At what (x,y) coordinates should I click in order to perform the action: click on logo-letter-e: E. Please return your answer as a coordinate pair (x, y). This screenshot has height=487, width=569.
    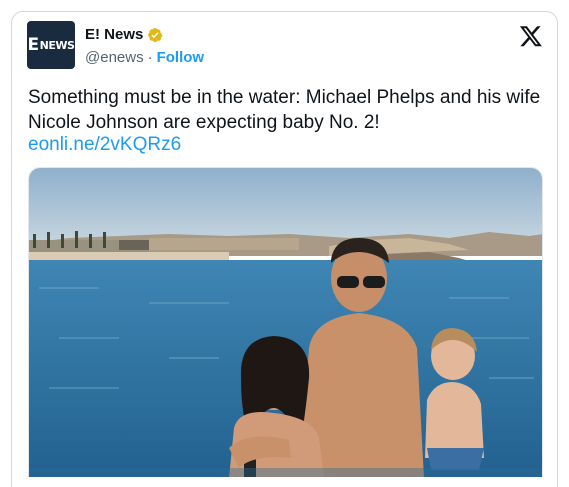
    Looking at the image, I should click on (33, 45).